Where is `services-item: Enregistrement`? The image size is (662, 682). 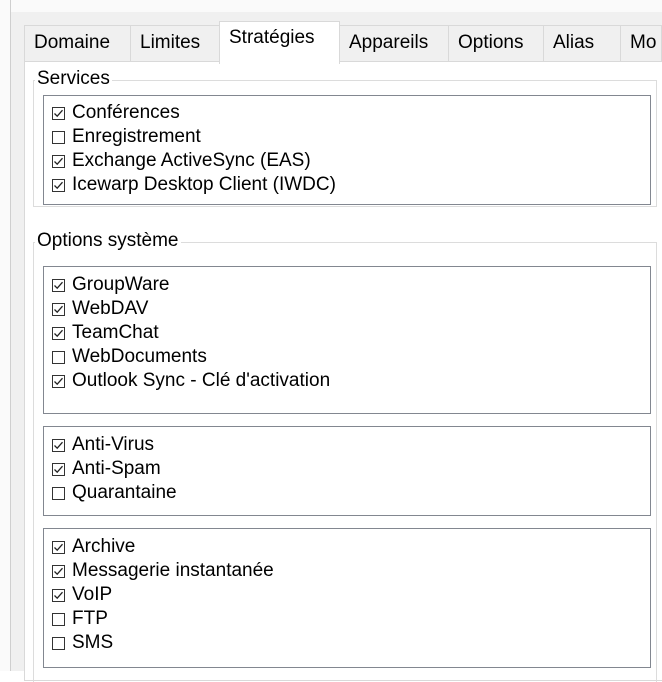
services-item: Enregistrement is located at coordinates (126, 137).